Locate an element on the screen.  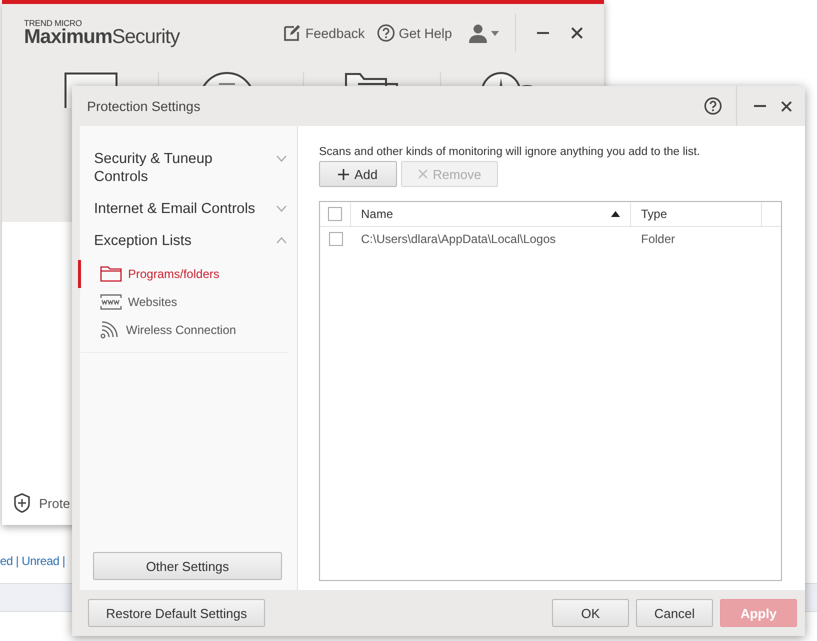
sidebar-item: Websites is located at coordinates (184, 302).